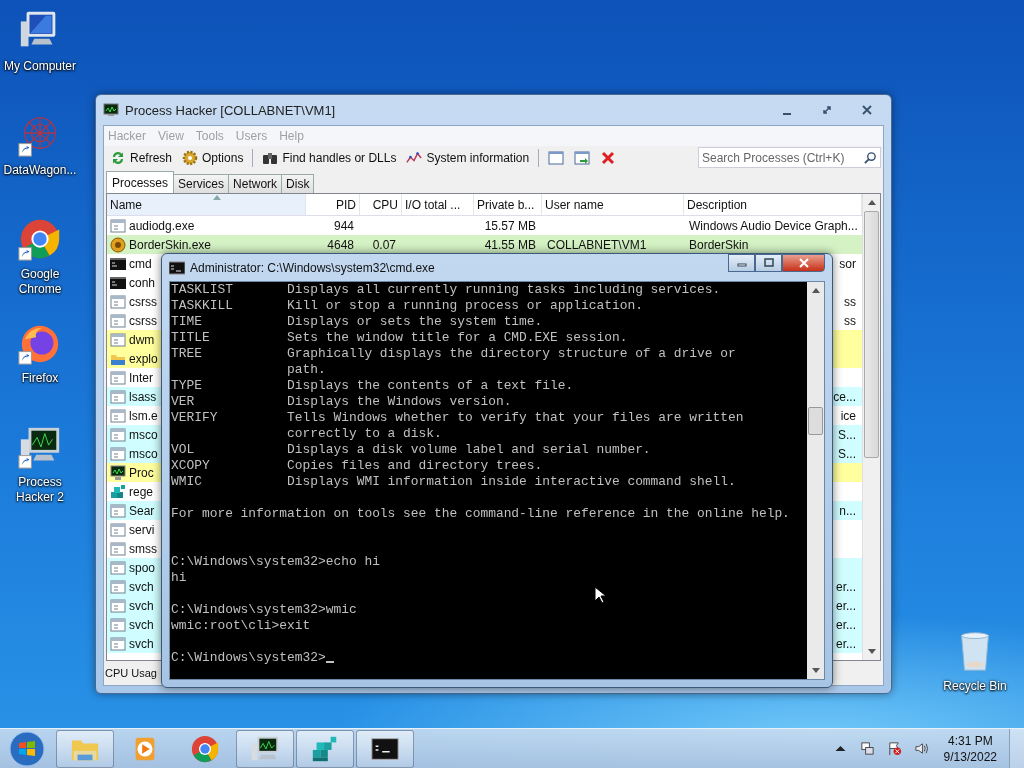 Image resolution: width=1024 pixels, height=768 pixels. What do you see at coordinates (40, 476) in the screenshot?
I see `desktop-shortcut: Process Hacker 2` at bounding box center [40, 476].